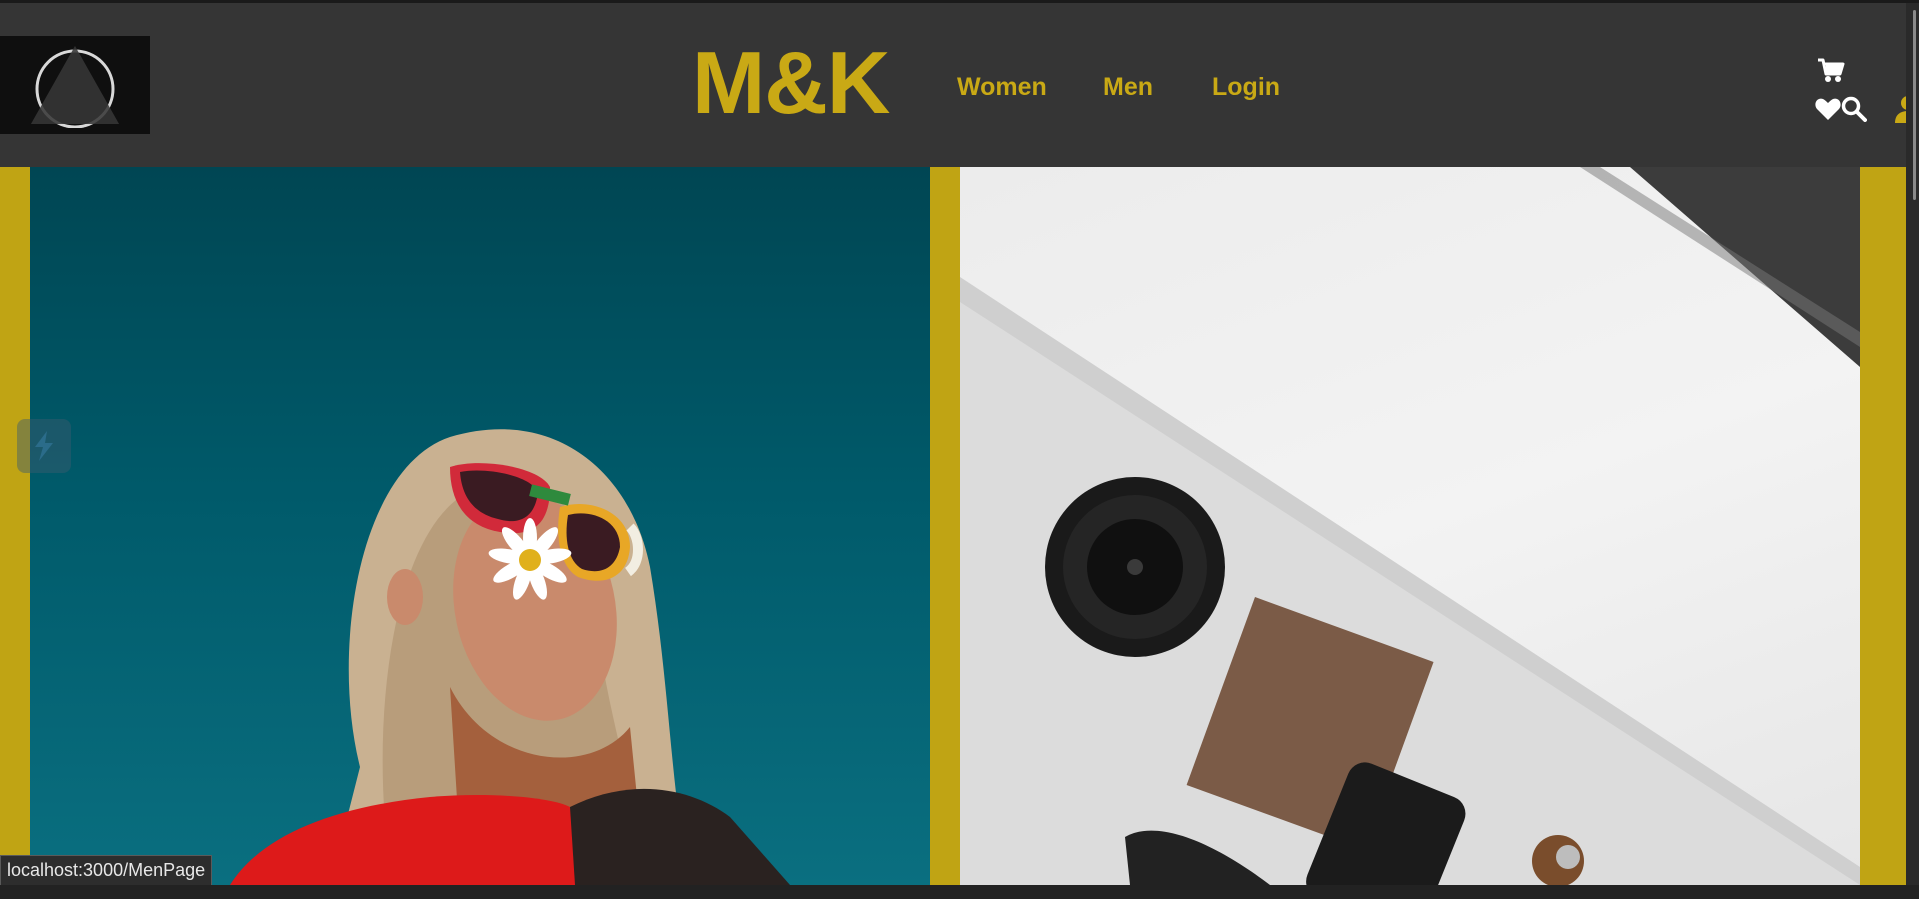 The image size is (1919, 899). What do you see at coordinates (959, 892) in the screenshot?
I see `taskbar-strip` at bounding box center [959, 892].